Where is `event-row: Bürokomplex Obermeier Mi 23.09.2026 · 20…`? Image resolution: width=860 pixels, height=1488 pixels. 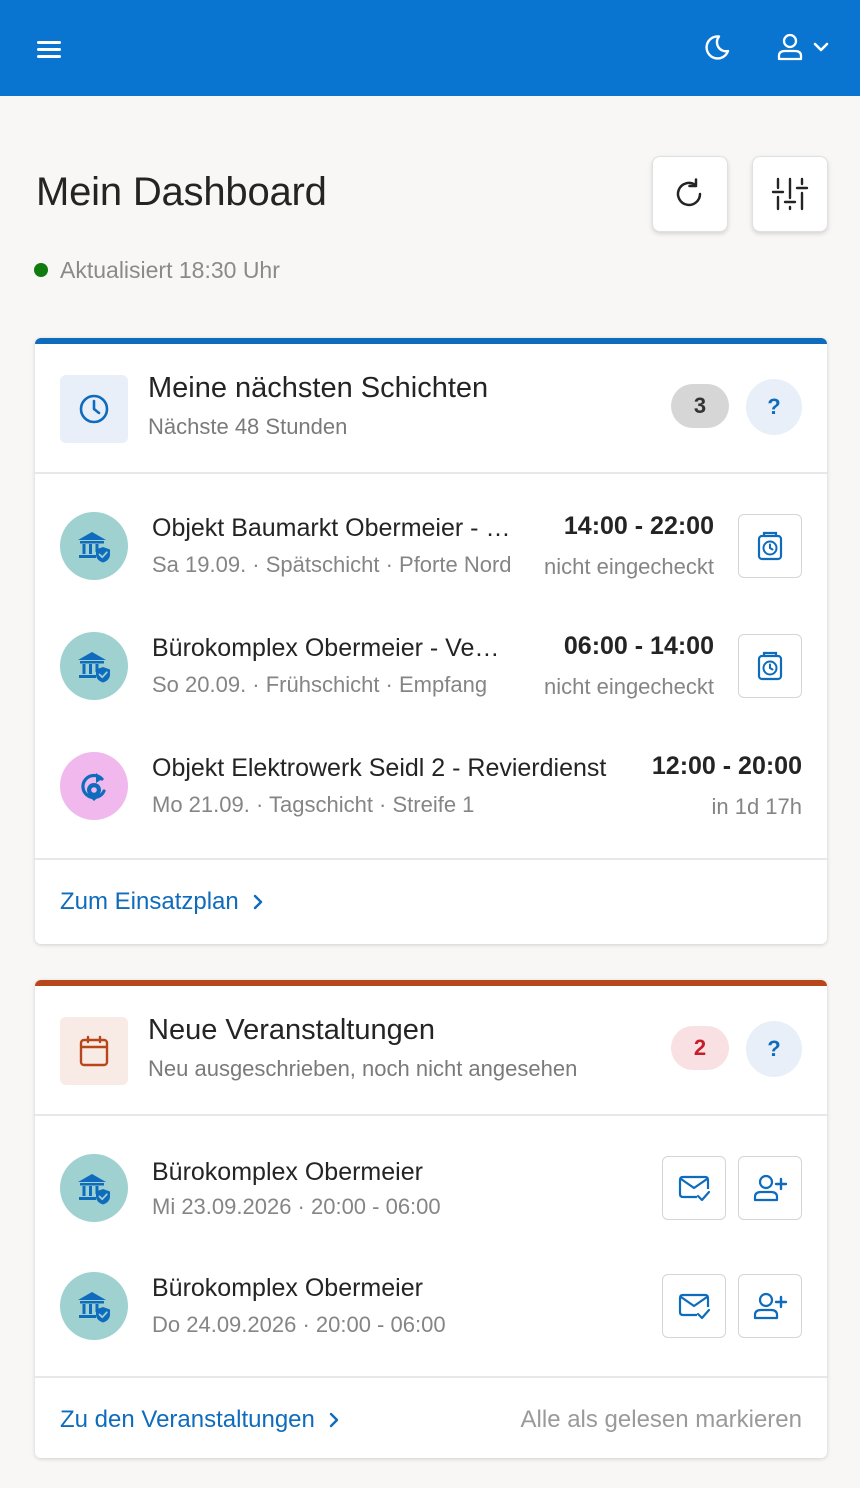 event-row: Bürokomplex Obermeier Mi 23.09.2026 · 20… is located at coordinates (431, 1186).